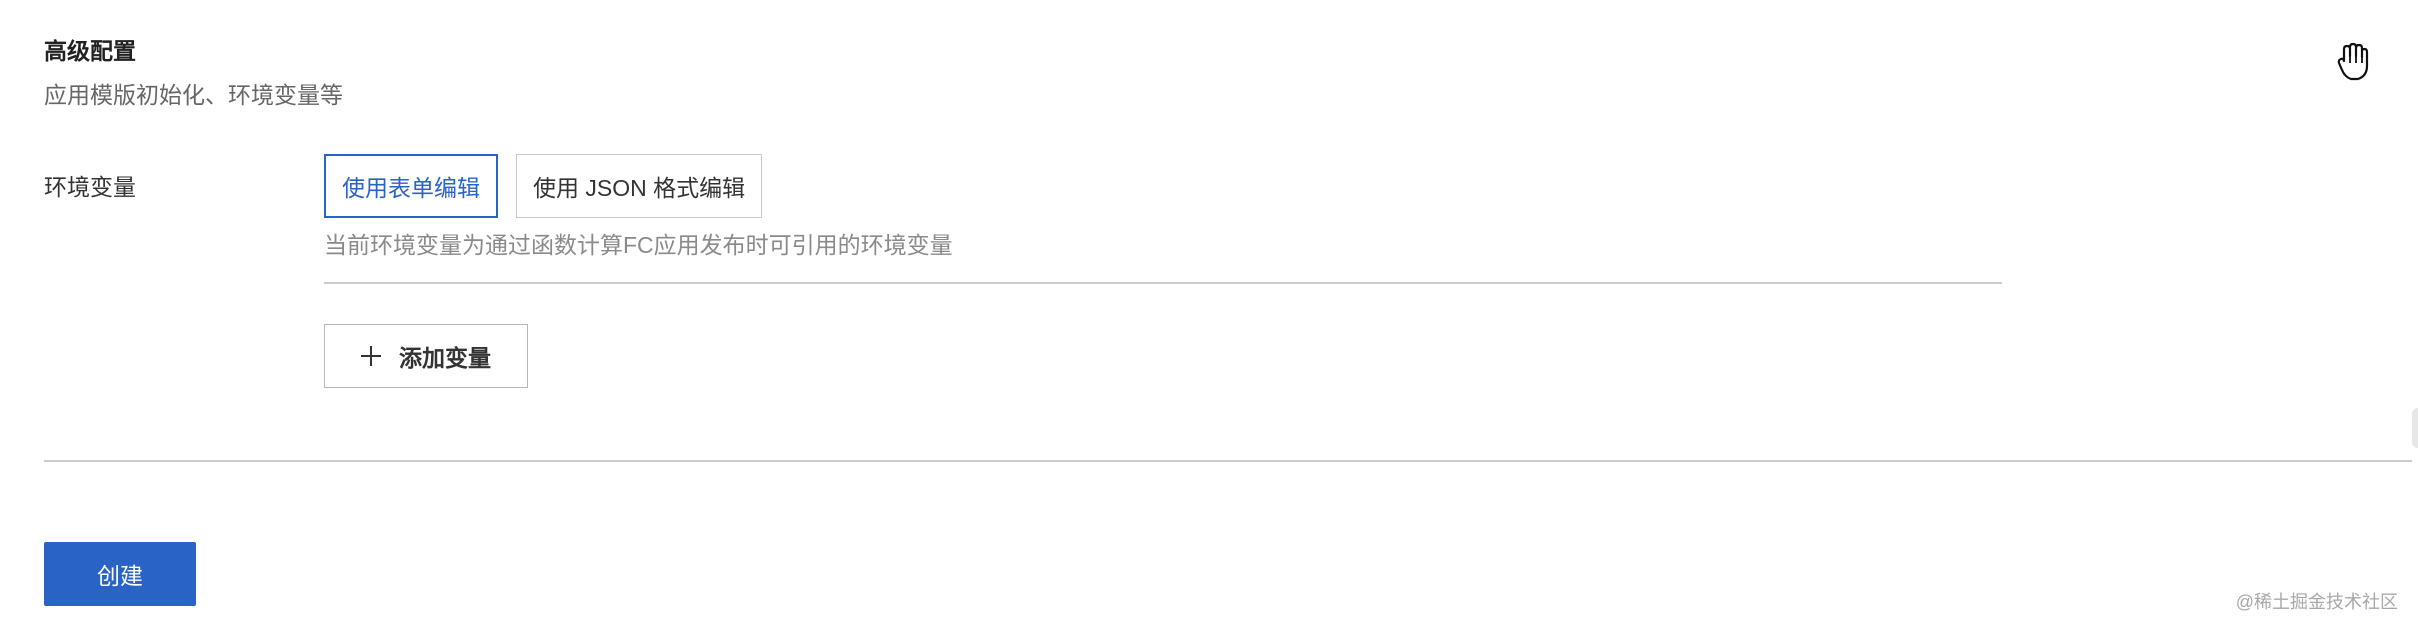 This screenshot has width=2418, height=630. Describe the element at coordinates (120, 574) in the screenshot. I see `create-button: 创建` at that location.